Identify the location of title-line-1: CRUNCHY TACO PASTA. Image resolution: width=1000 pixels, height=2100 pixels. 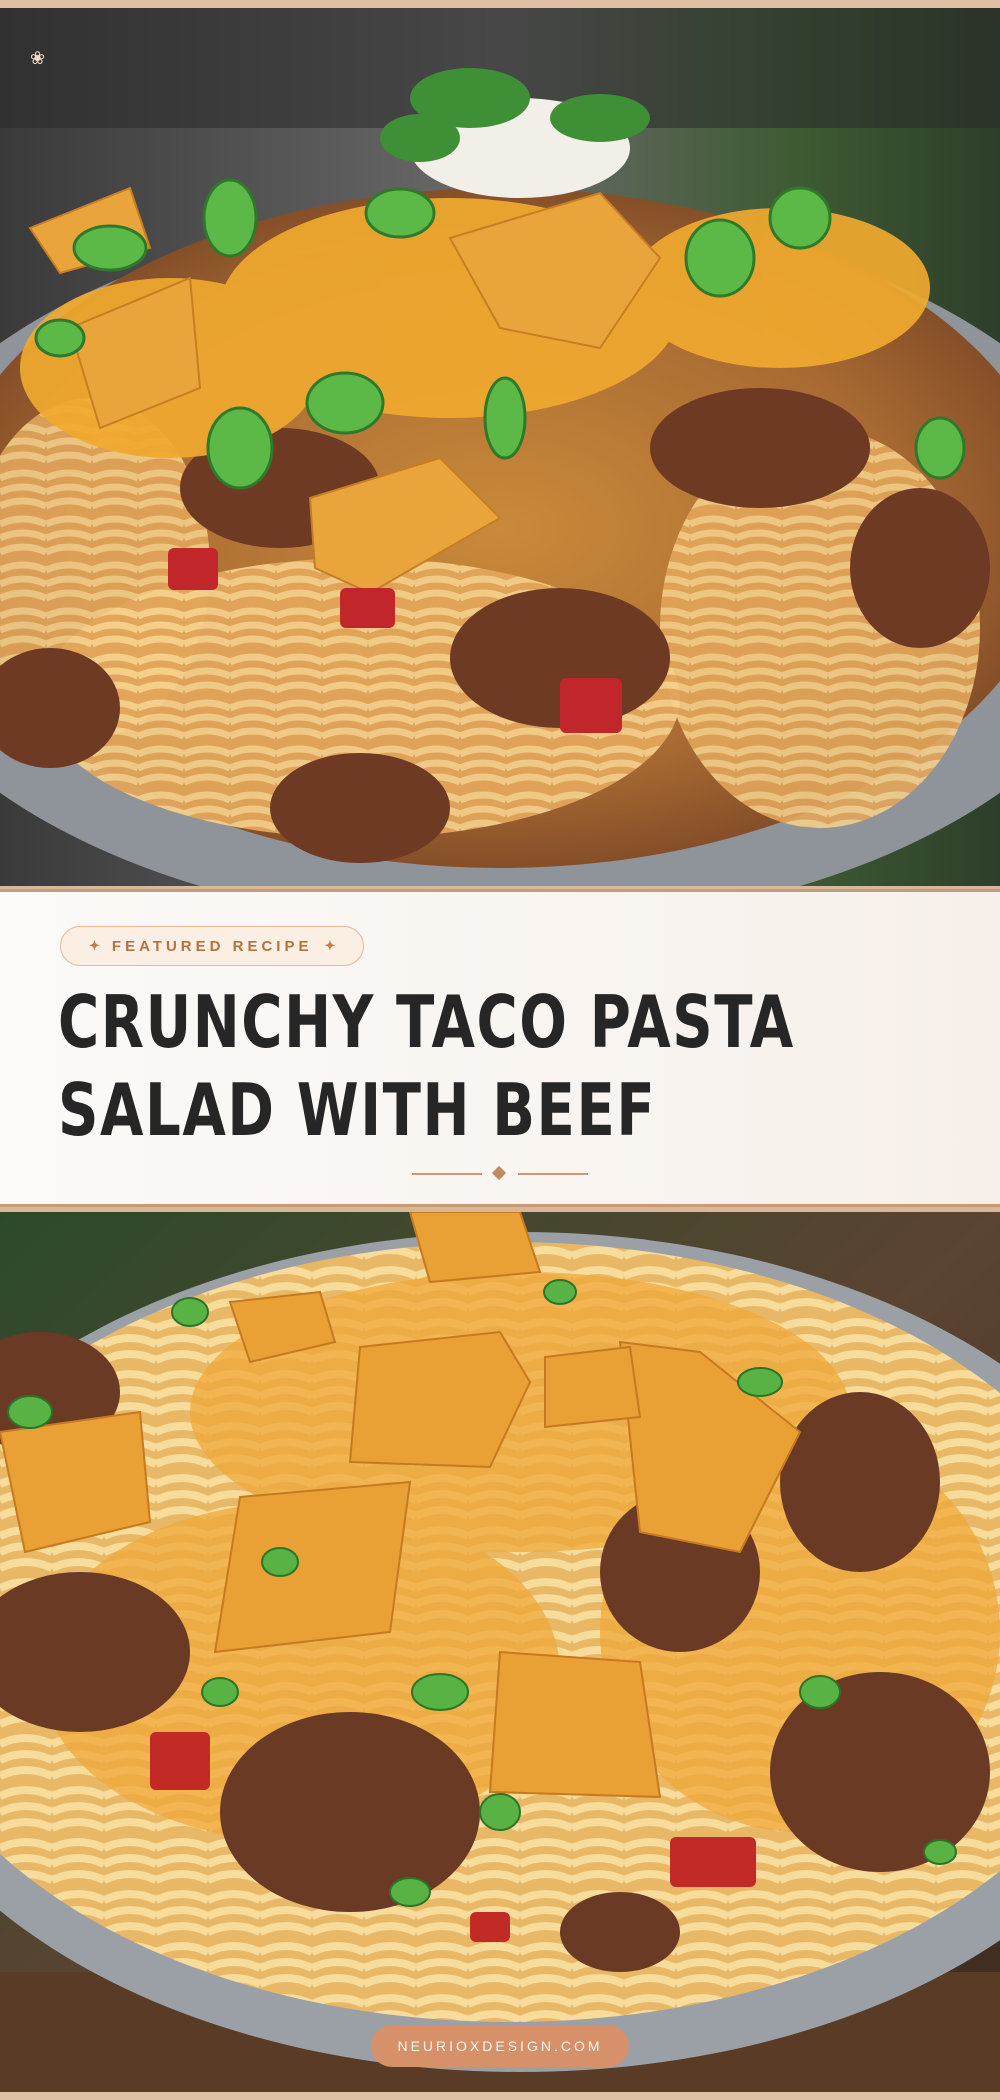
(426, 1022).